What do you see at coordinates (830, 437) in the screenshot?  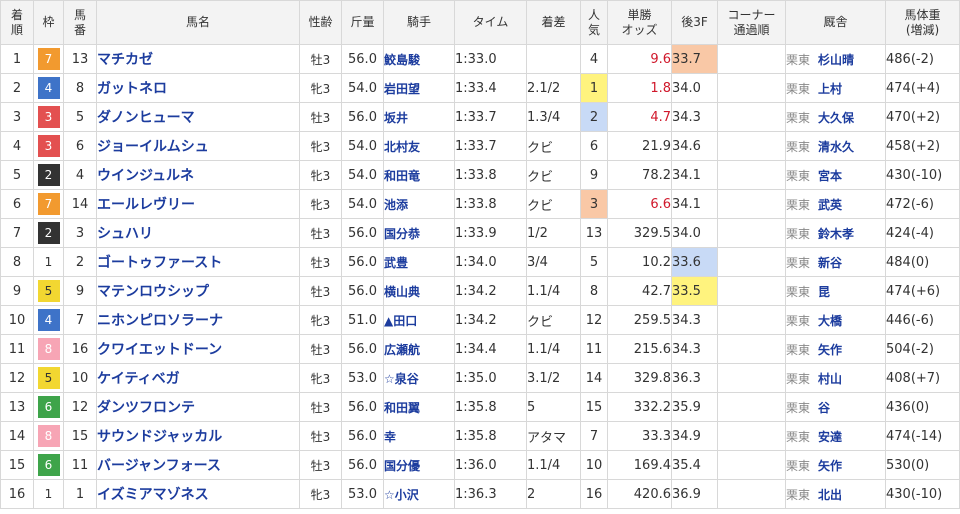 I see `trainer-link: 安達` at bounding box center [830, 437].